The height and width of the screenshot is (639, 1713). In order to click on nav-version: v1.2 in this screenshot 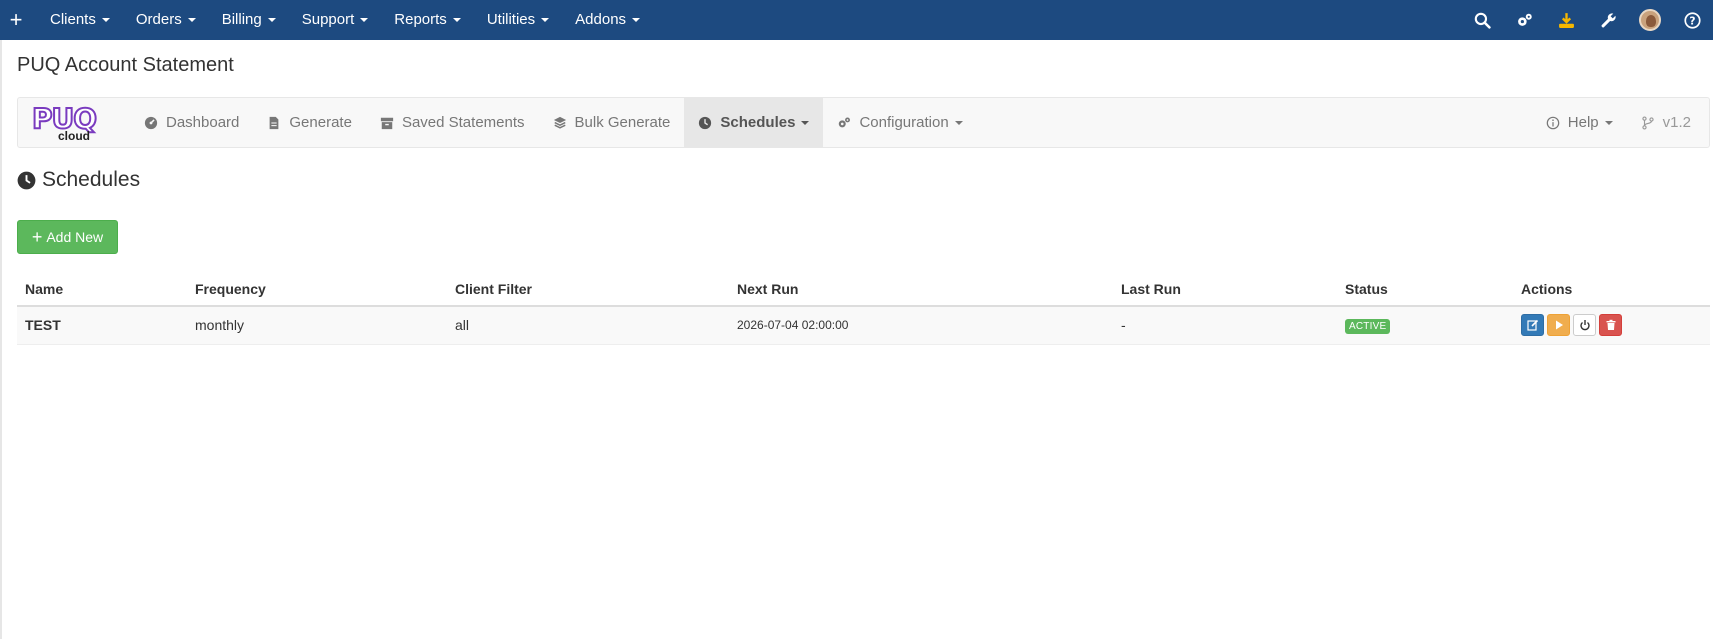, I will do `click(1668, 122)`.